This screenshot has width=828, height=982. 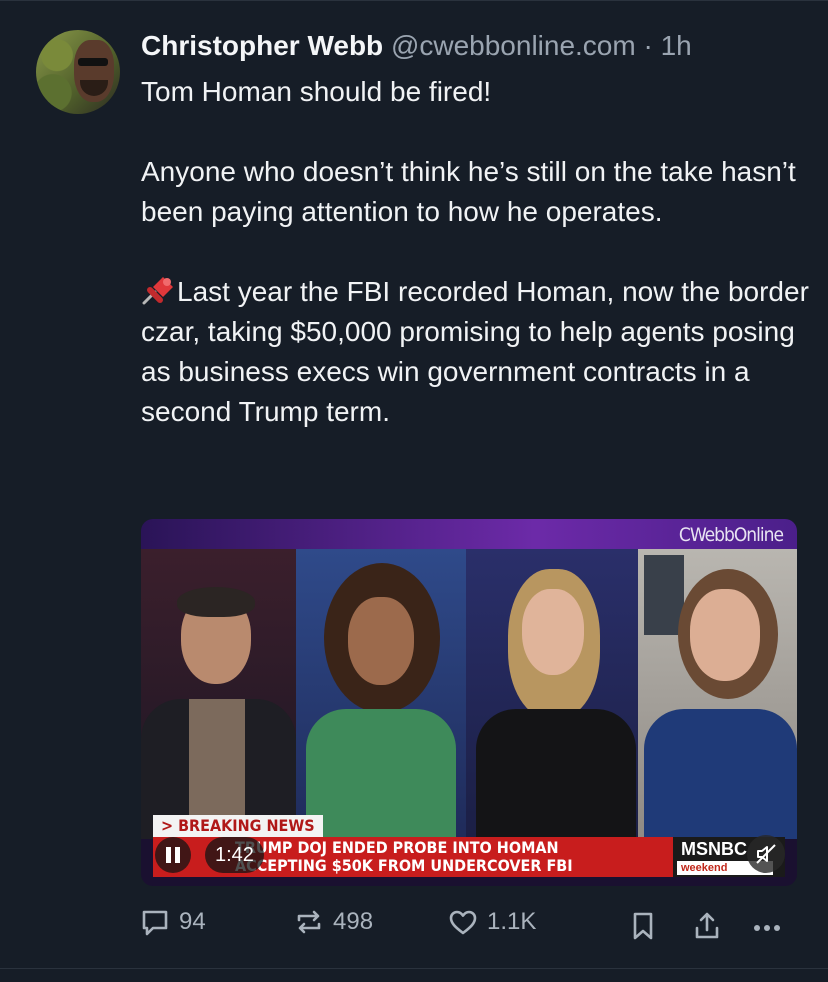 What do you see at coordinates (192, 921) in the screenshot?
I see `reply-count: 94` at bounding box center [192, 921].